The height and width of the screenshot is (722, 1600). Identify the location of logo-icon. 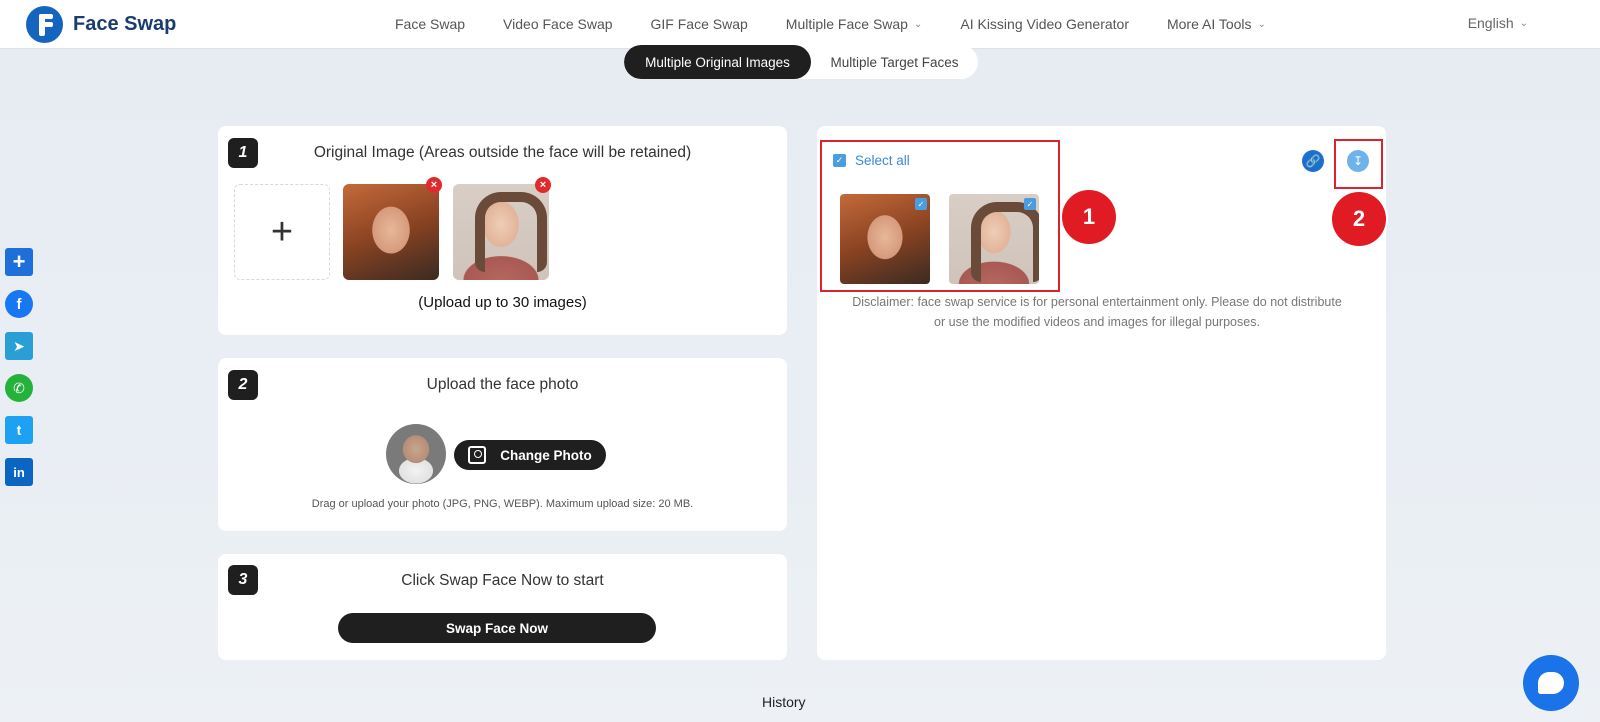
(44, 24).